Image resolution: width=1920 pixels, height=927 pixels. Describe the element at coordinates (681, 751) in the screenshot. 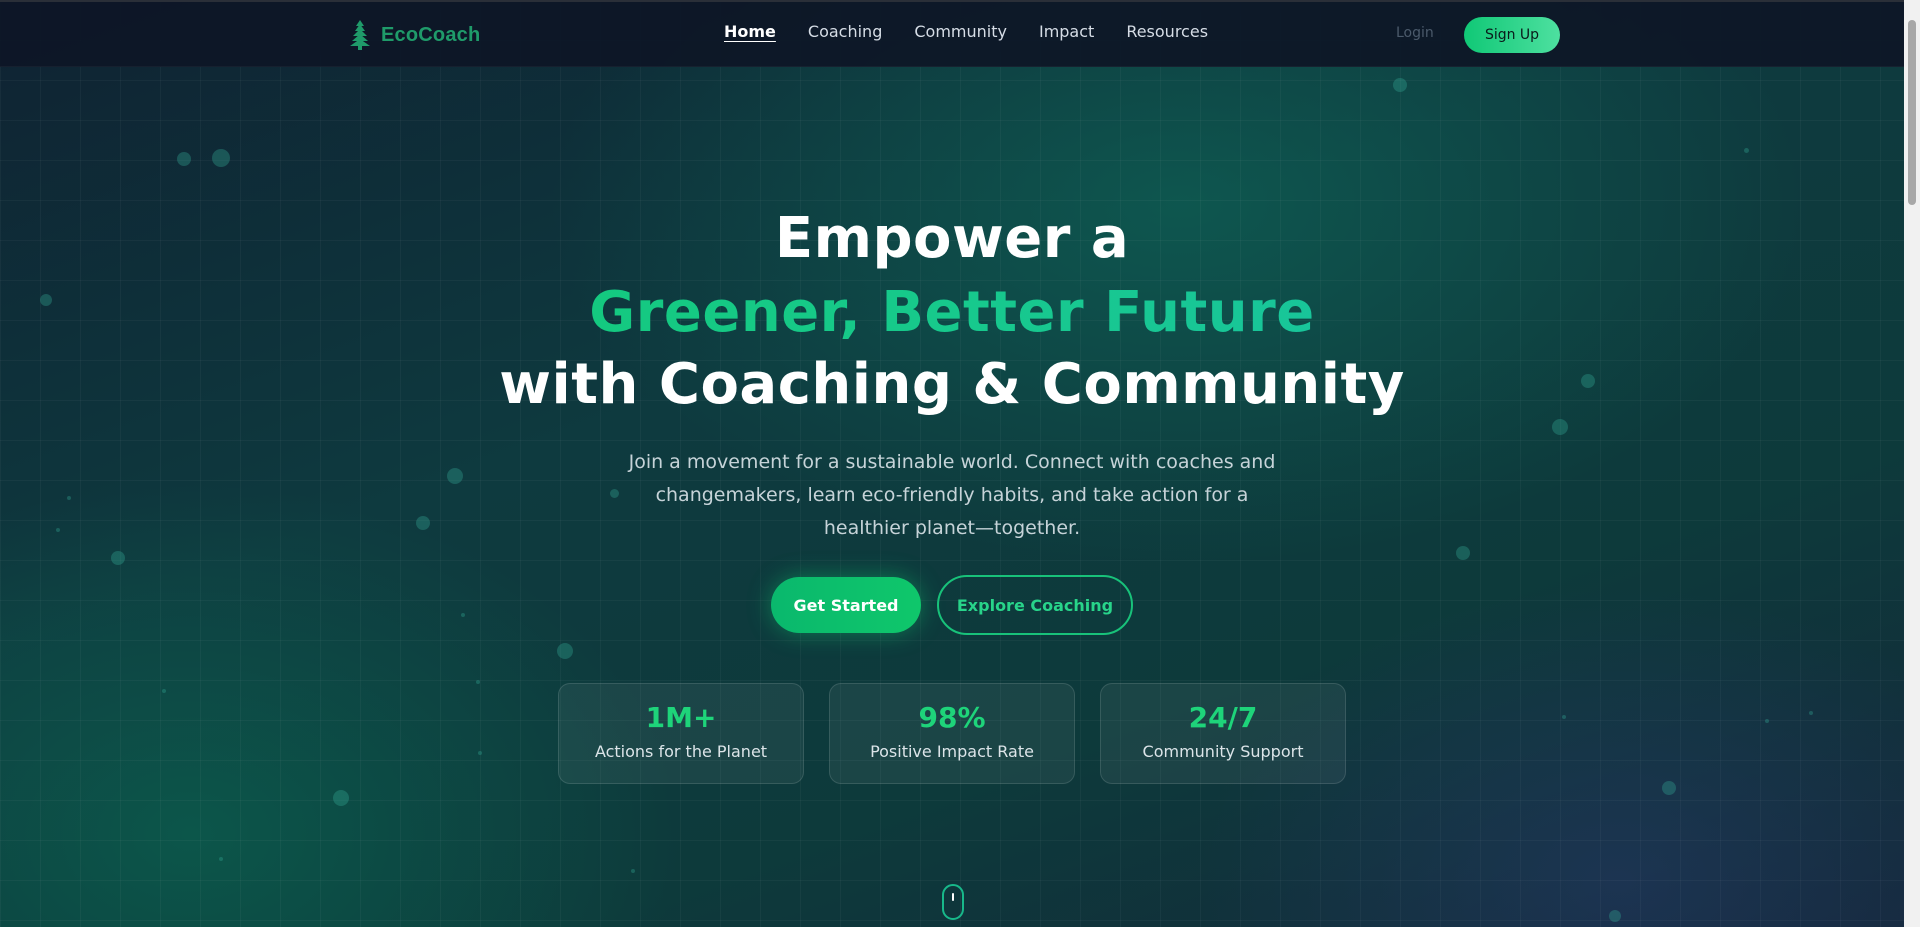

I see `stat-label: Actions for the Planet` at that location.